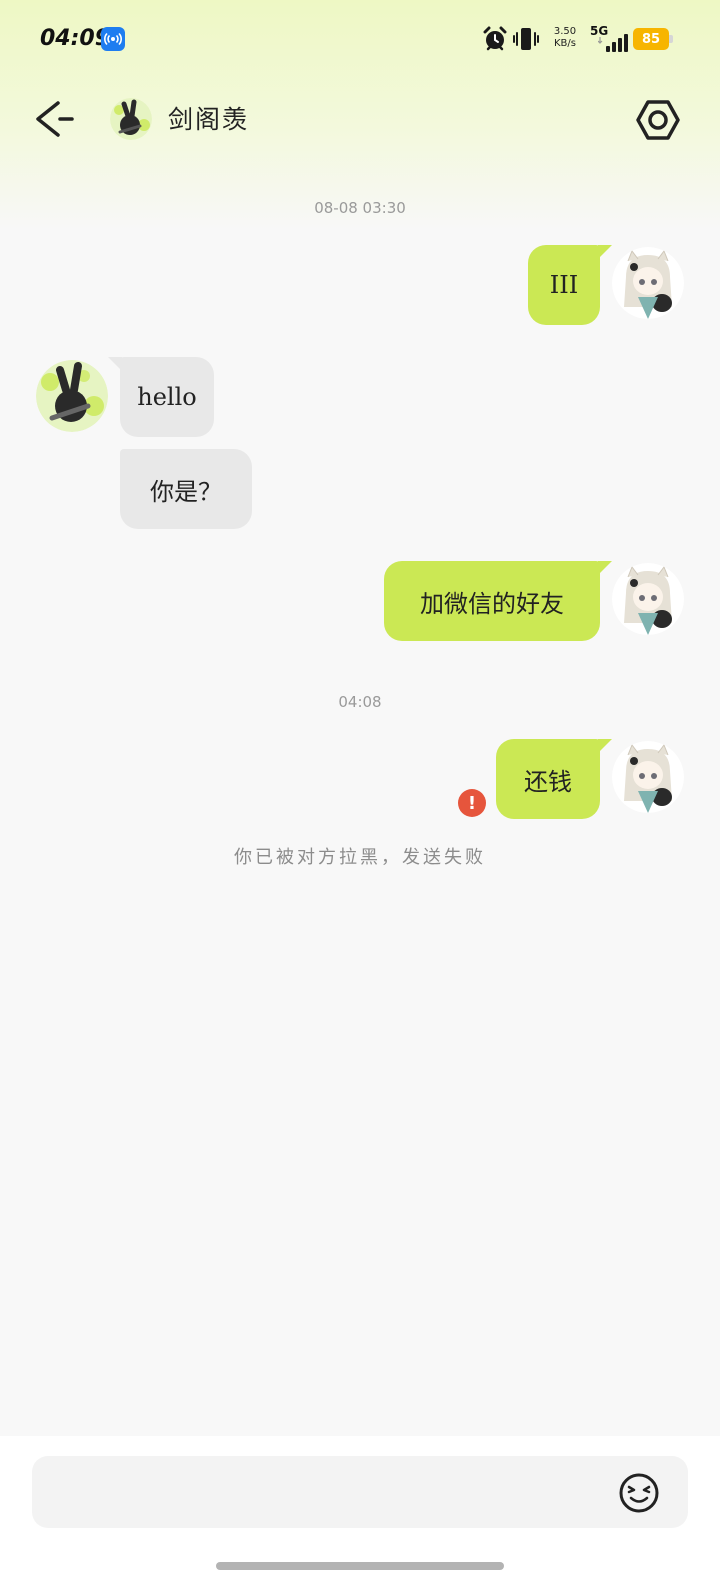  Describe the element at coordinates (167, 397) in the screenshot. I see `message-text: hello` at that location.